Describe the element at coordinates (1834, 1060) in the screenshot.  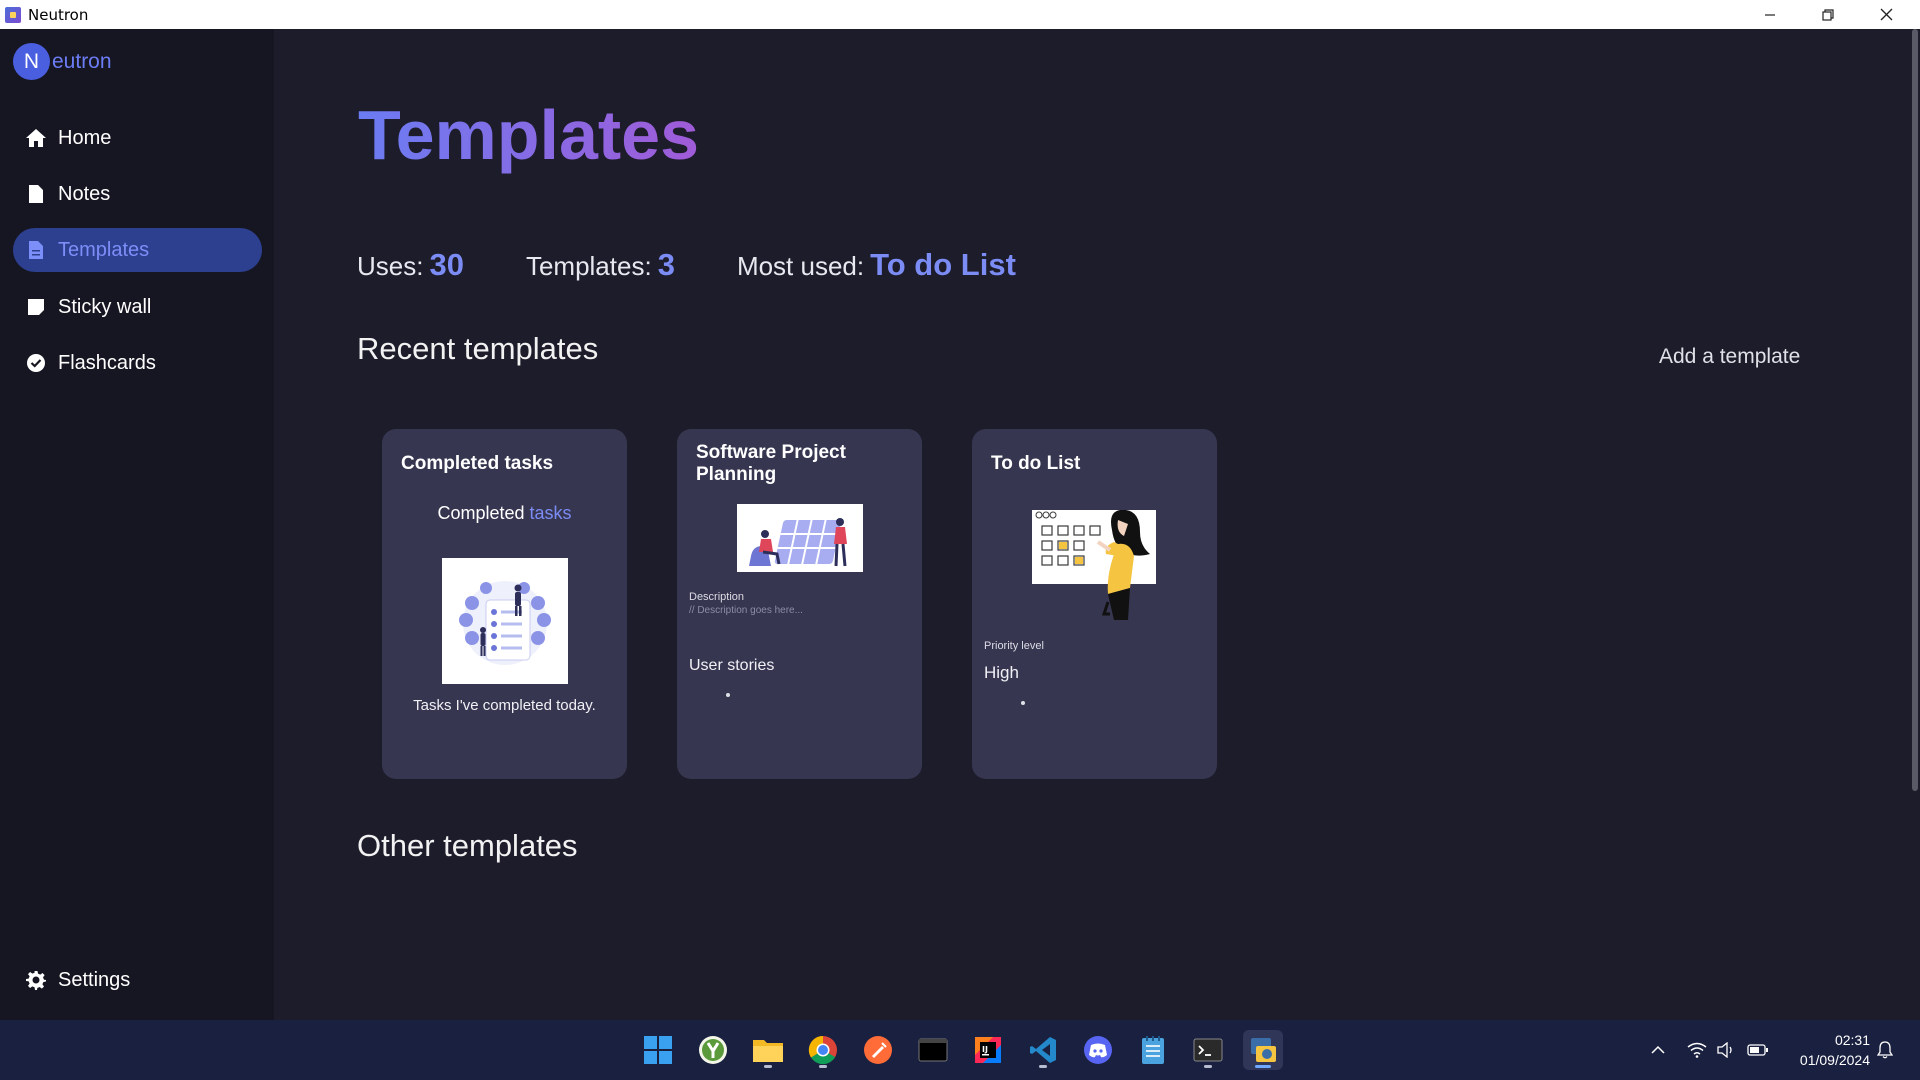
I see `clock-date: 01/09/2024` at that location.